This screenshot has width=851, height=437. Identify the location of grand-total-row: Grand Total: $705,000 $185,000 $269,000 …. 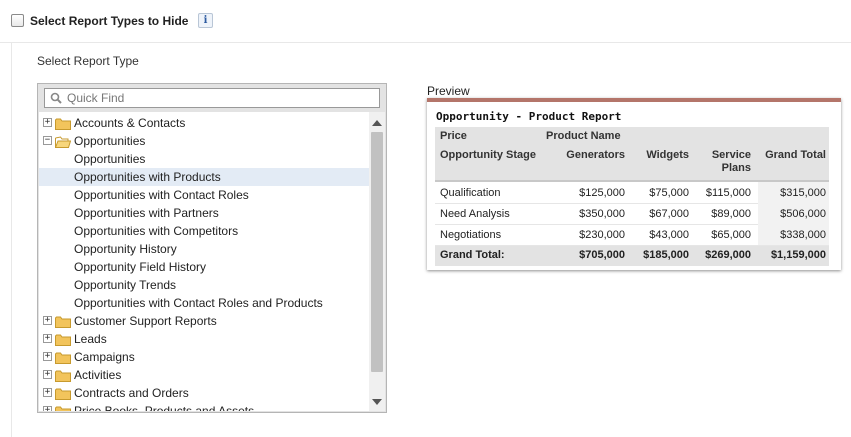
(632, 256).